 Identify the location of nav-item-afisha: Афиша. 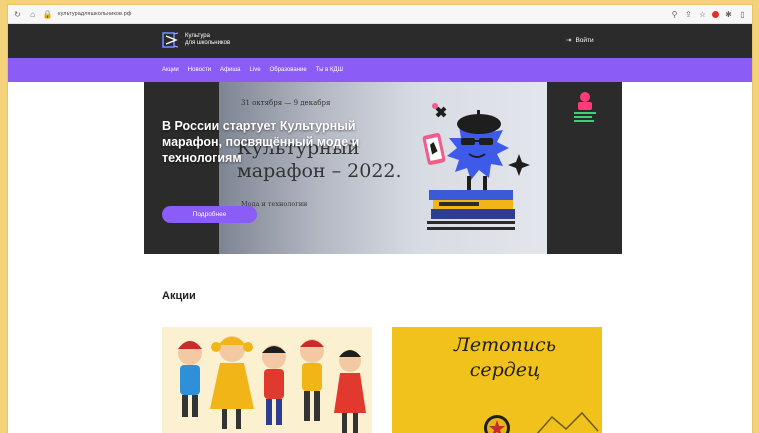
(230, 70).